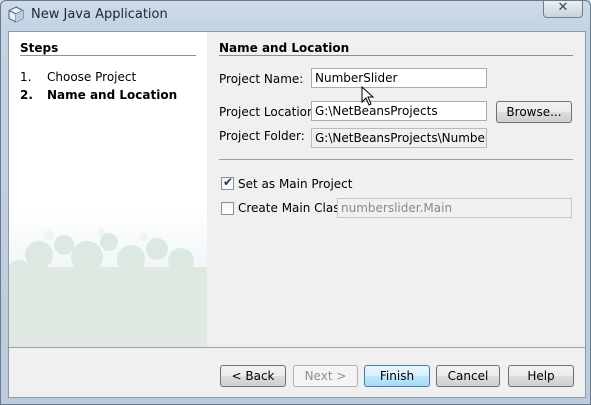 Image resolution: width=591 pixels, height=405 pixels. Describe the element at coordinates (269, 112) in the screenshot. I see `project-location-label: Project Location:` at that location.